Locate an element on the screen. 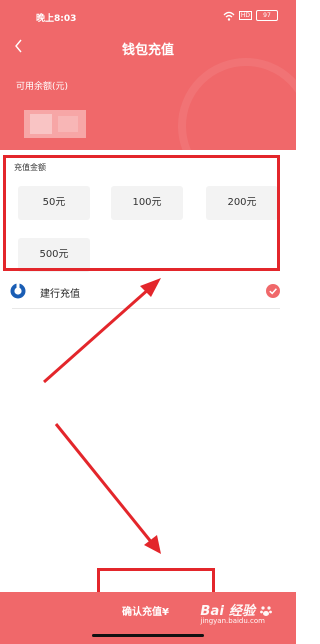 This screenshot has width=320, height=644. page-title: 钱包充值 is located at coordinates (147, 50).